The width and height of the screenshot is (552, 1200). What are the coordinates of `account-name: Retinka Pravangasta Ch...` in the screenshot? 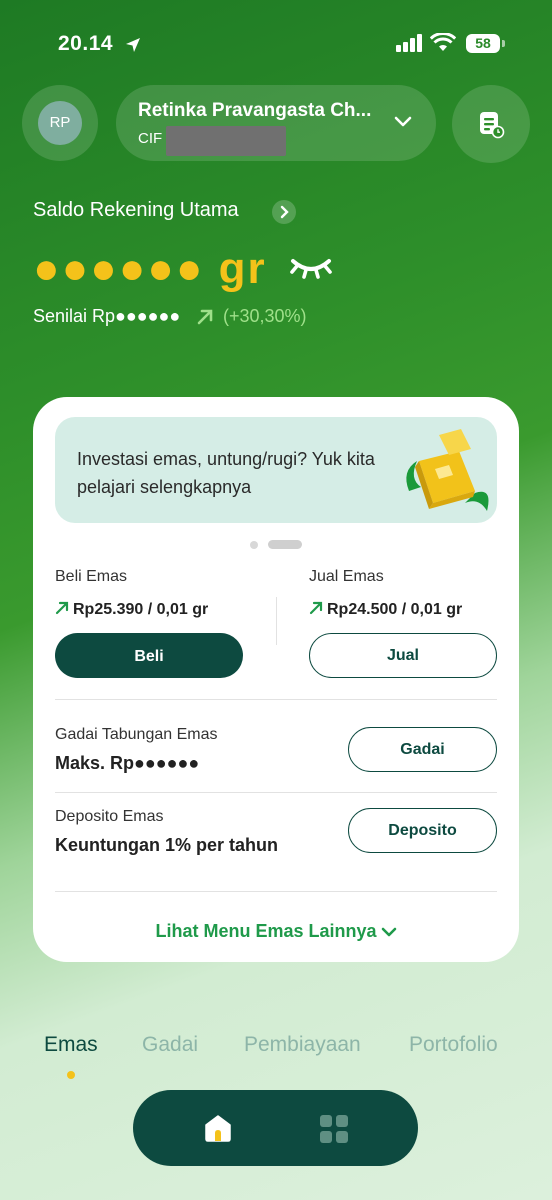 It's located at (255, 110).